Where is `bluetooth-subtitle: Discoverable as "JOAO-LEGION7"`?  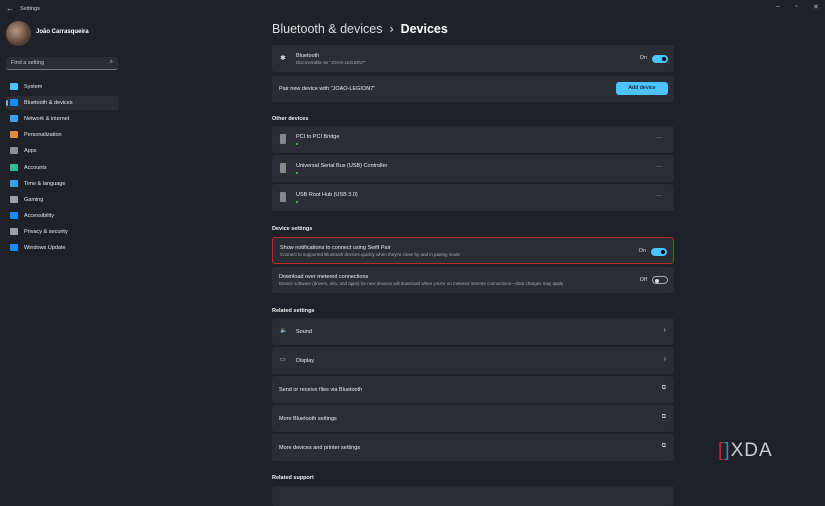 bluetooth-subtitle: Discoverable as "JOAO-LEGION7" is located at coordinates (331, 62).